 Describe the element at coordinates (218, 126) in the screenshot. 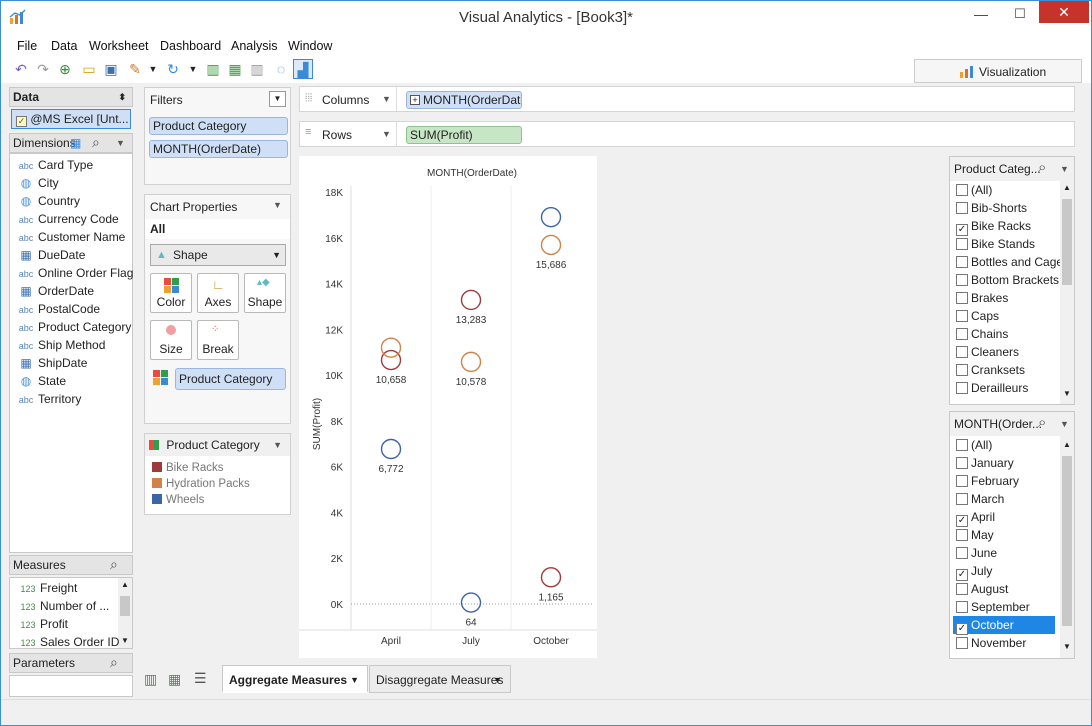

I see `filter-pill-product-category: Product Category` at that location.